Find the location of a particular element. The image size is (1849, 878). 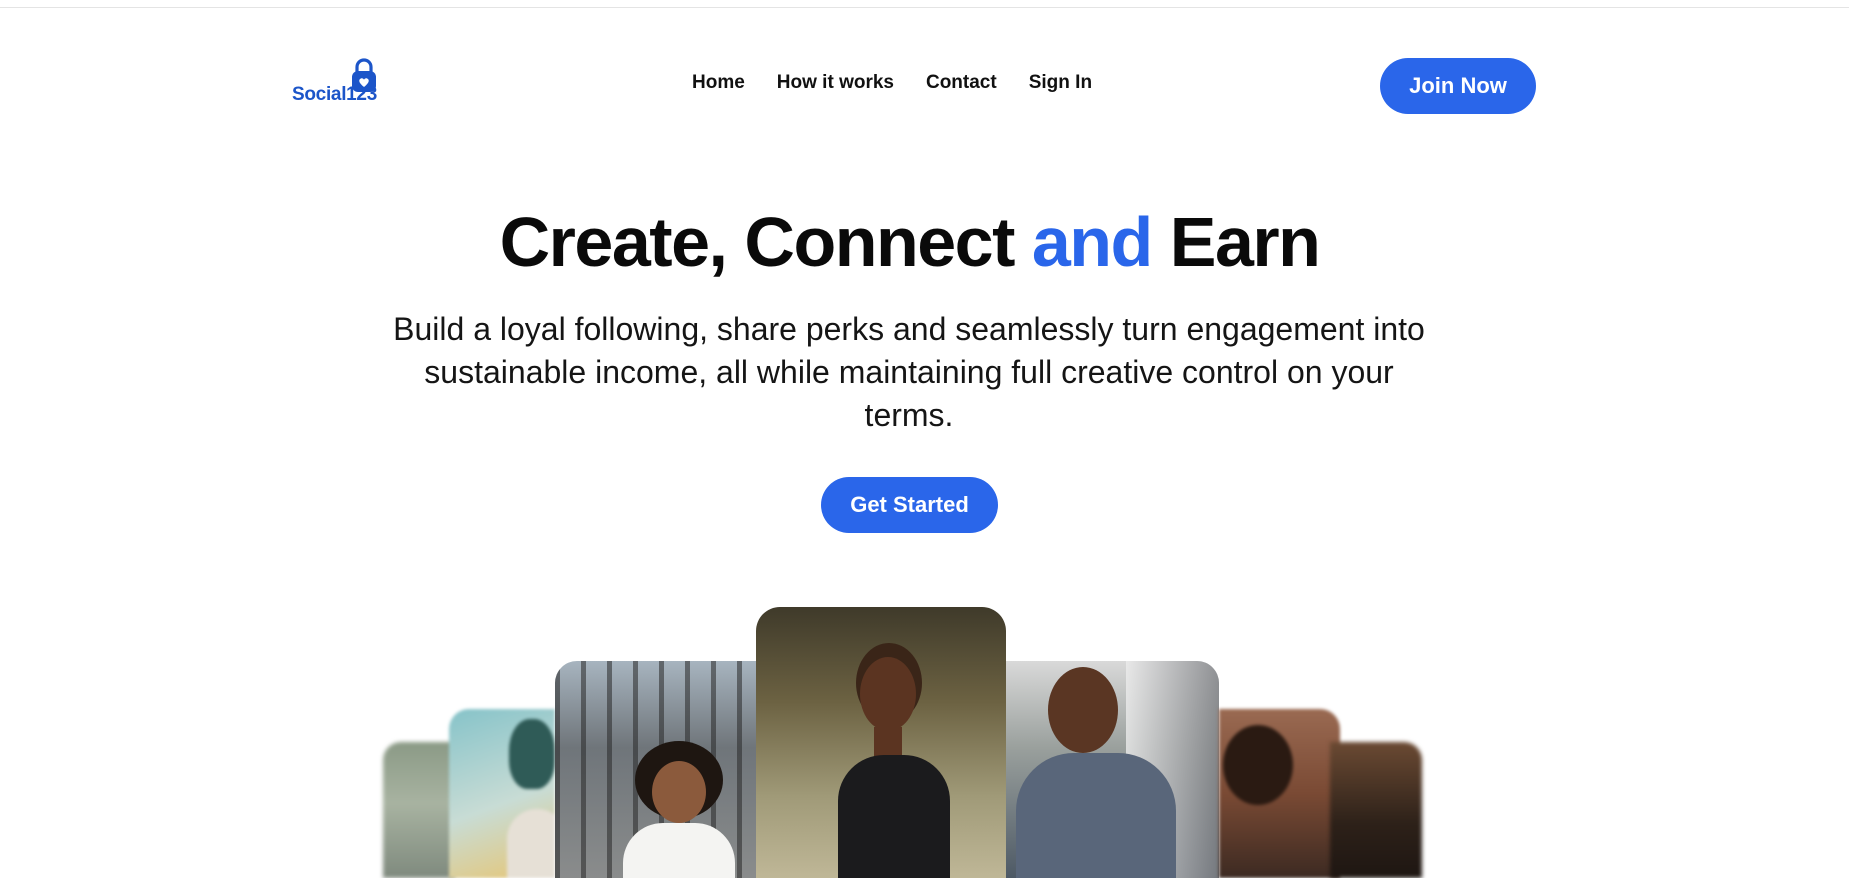

hero-title-part2: Earn is located at coordinates (1236, 242).